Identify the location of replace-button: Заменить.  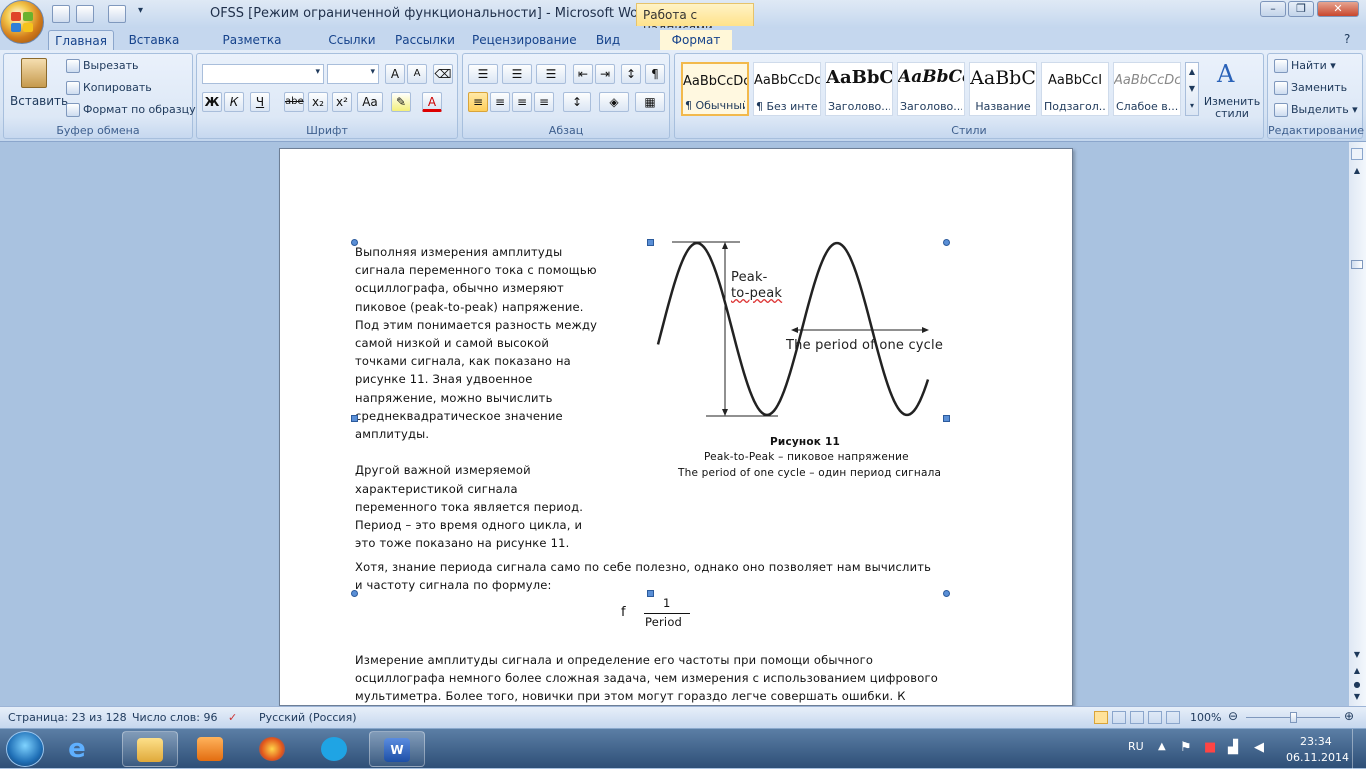
(1310, 88).